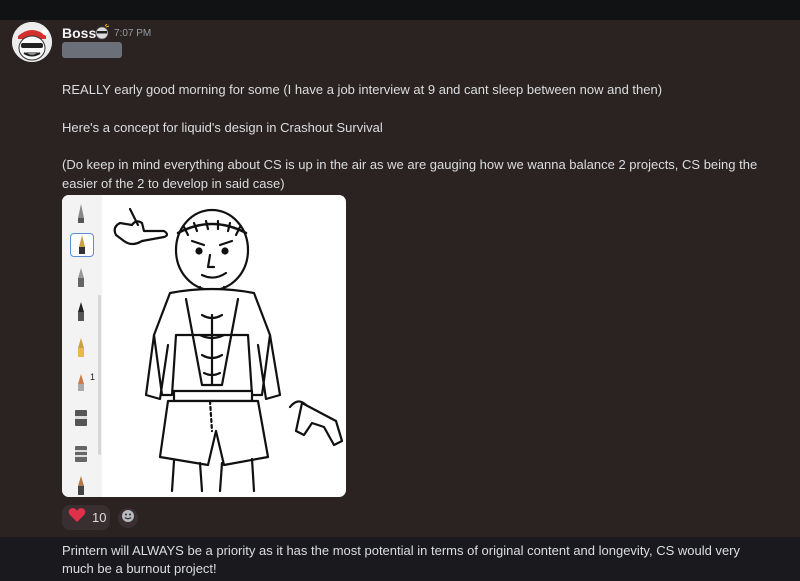 This screenshot has height=581, width=800. Describe the element at coordinates (81, 454) in the screenshot. I see `stamp-icon` at that location.